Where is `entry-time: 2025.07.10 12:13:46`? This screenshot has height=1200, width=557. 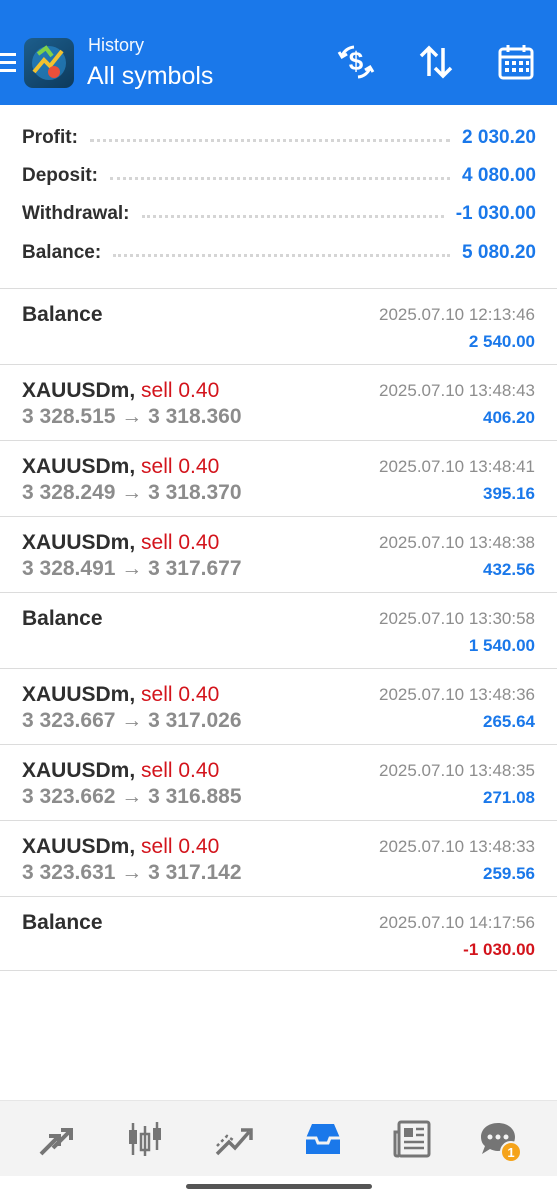 entry-time: 2025.07.10 12:13:46 is located at coordinates (457, 314).